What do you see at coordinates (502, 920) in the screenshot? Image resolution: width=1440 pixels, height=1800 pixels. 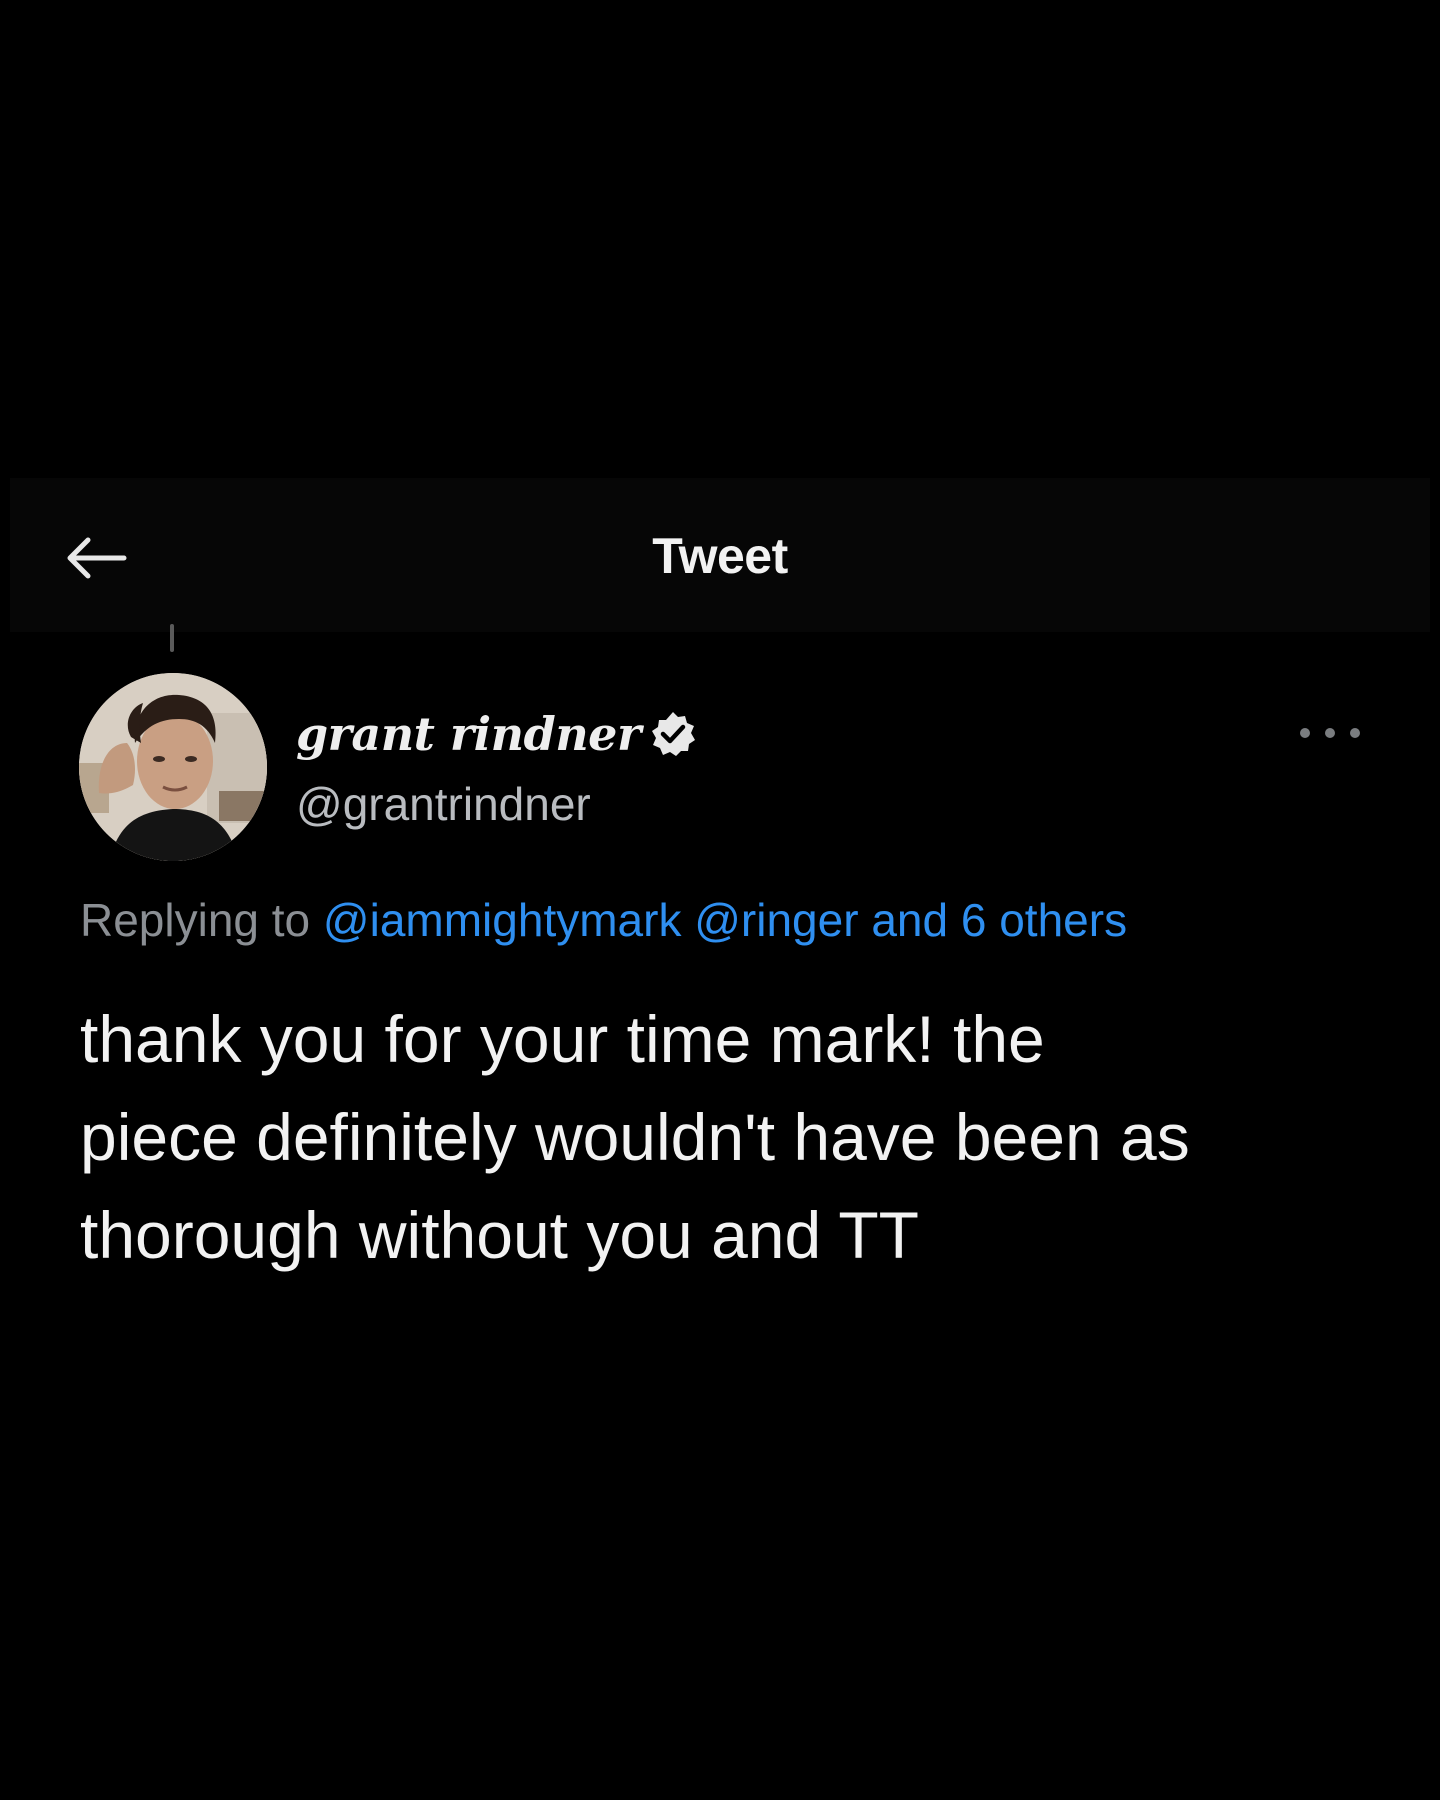 I see `mention-iammightymark: @iammightymark` at bounding box center [502, 920].